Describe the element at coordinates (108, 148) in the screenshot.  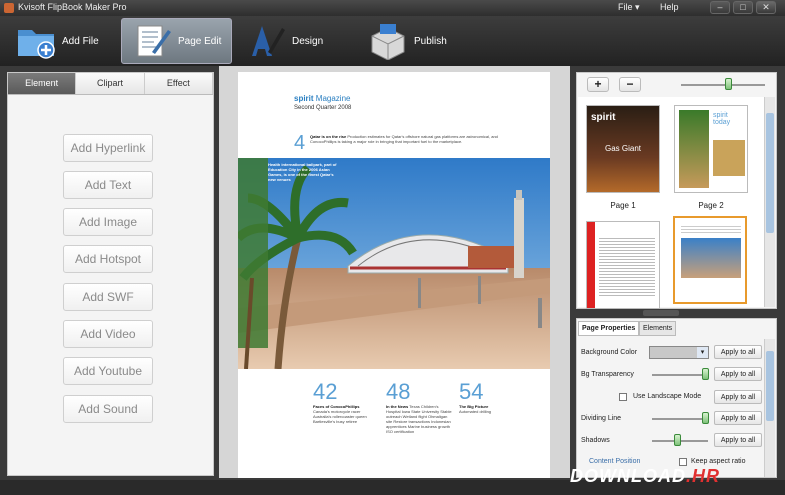
I see `add-hyperlink-button: Add Hyperlink` at that location.